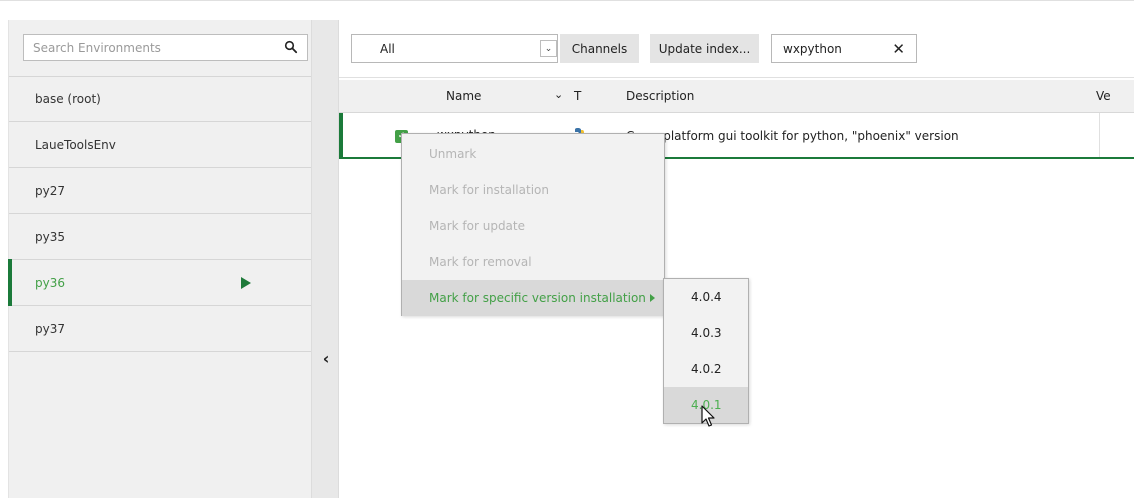 This screenshot has width=1134, height=498. I want to click on column-header-description: Description, so click(660, 96).